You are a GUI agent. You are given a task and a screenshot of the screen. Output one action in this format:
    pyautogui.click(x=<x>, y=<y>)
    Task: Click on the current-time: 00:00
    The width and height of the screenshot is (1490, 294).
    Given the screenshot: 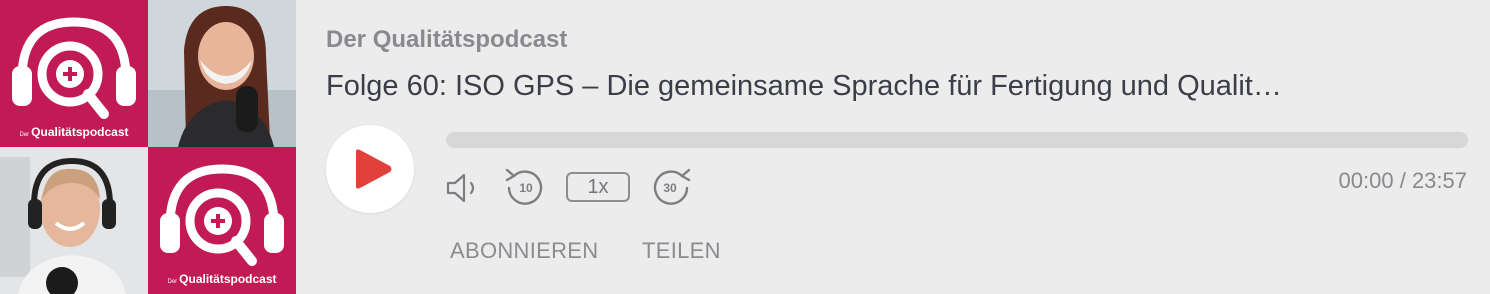 What is the action you would take?
    pyautogui.click(x=1366, y=180)
    